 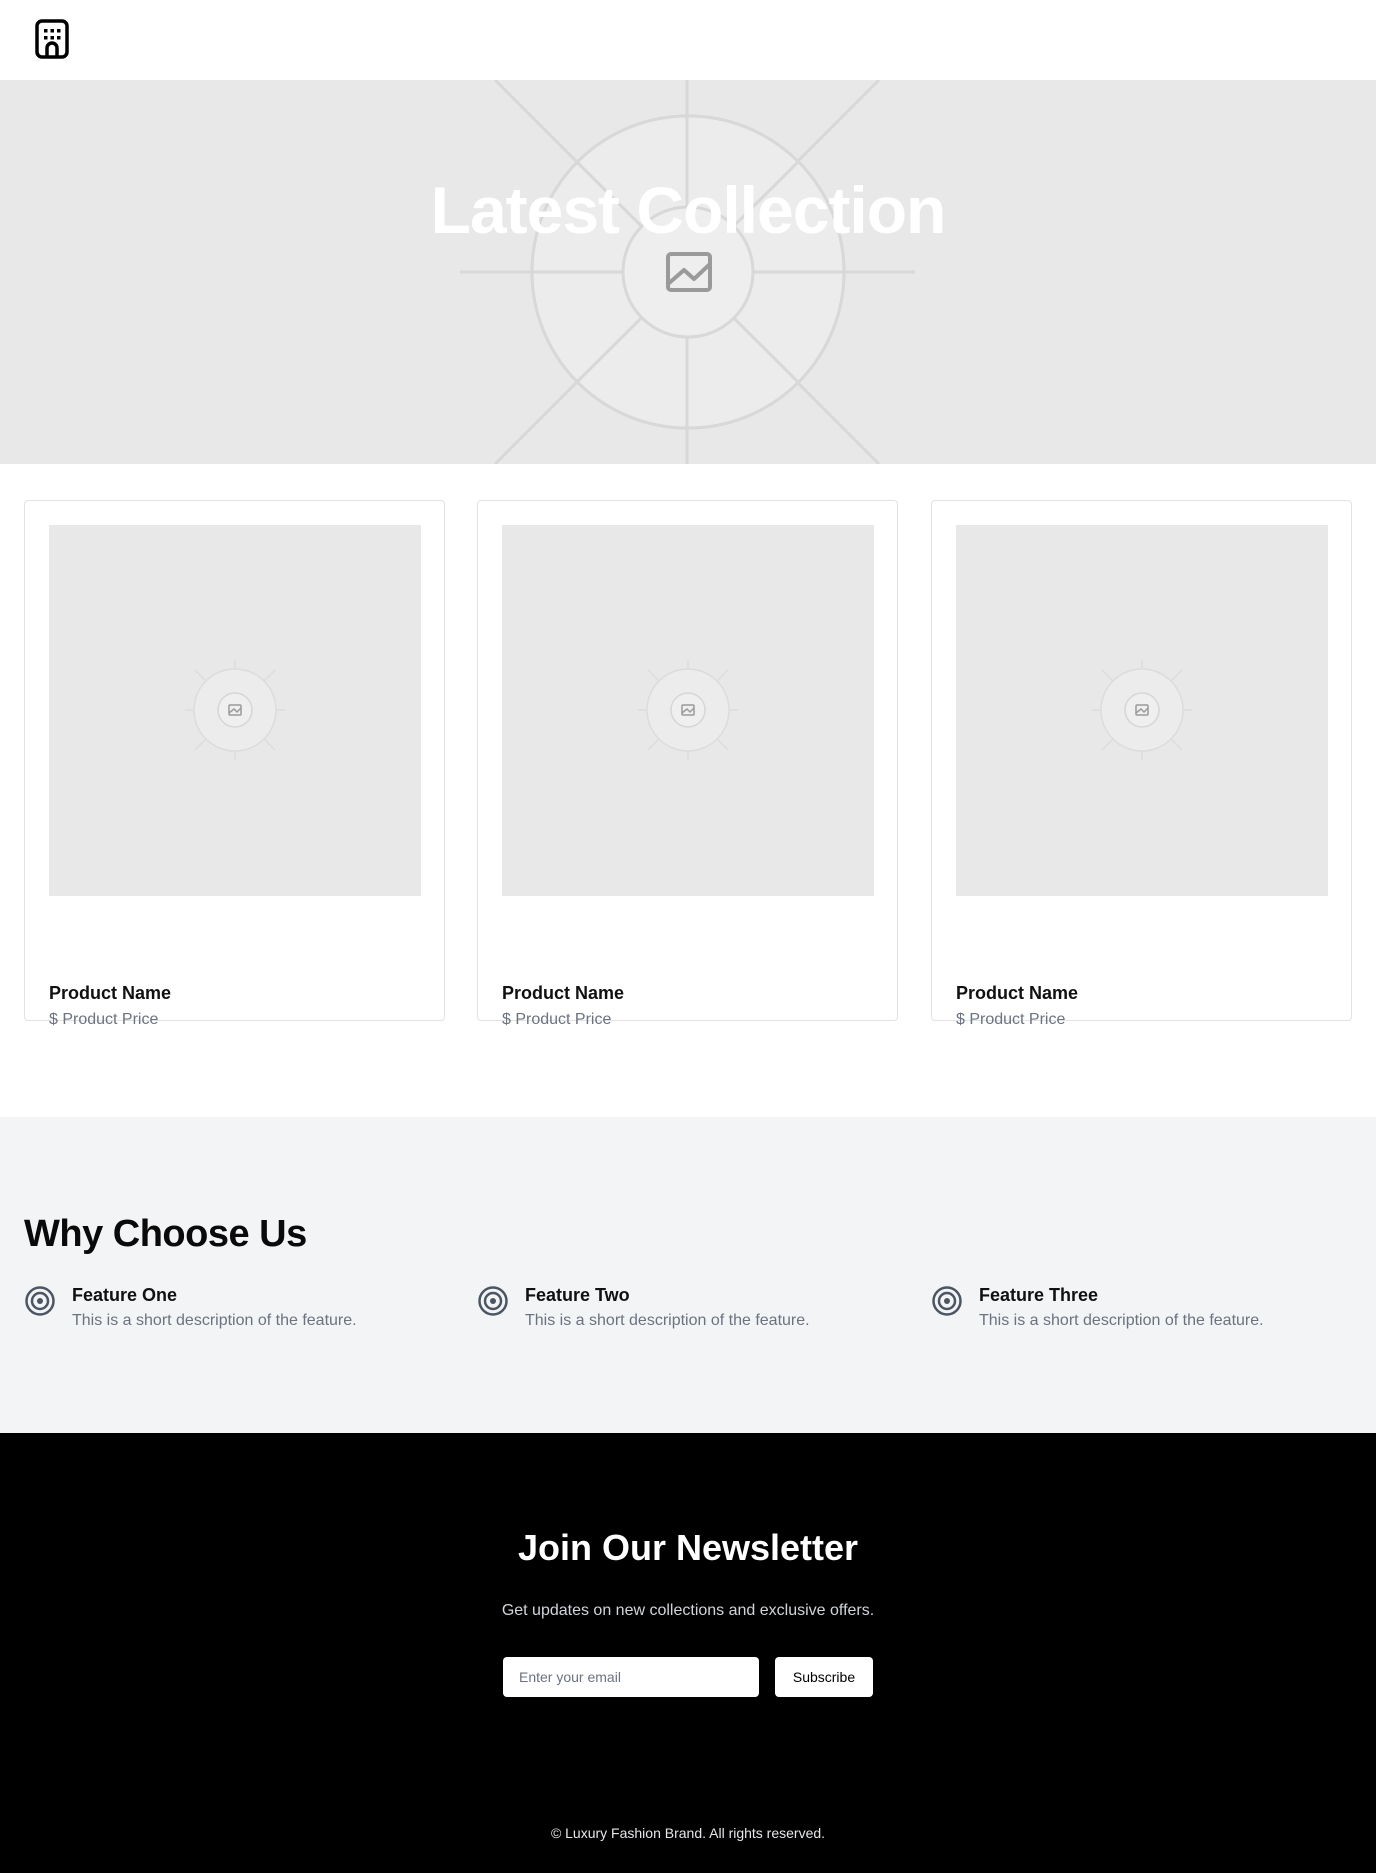 What do you see at coordinates (688, 40) in the screenshot?
I see `site-header` at bounding box center [688, 40].